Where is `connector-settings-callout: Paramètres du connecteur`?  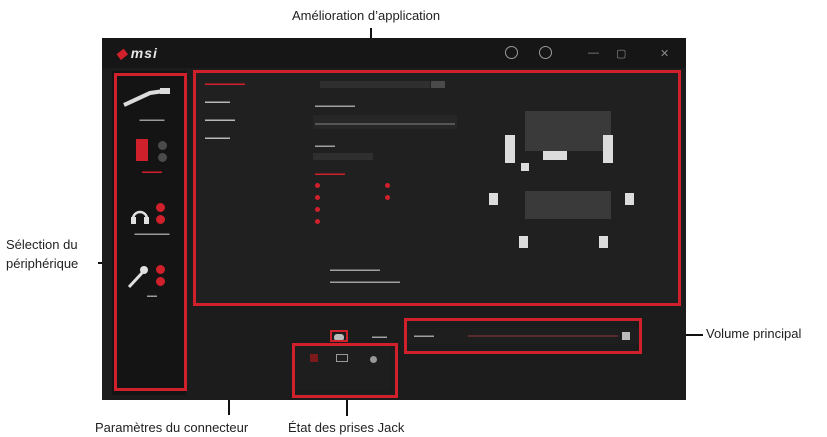 connector-settings-callout: Paramètres du connecteur is located at coordinates (172, 427).